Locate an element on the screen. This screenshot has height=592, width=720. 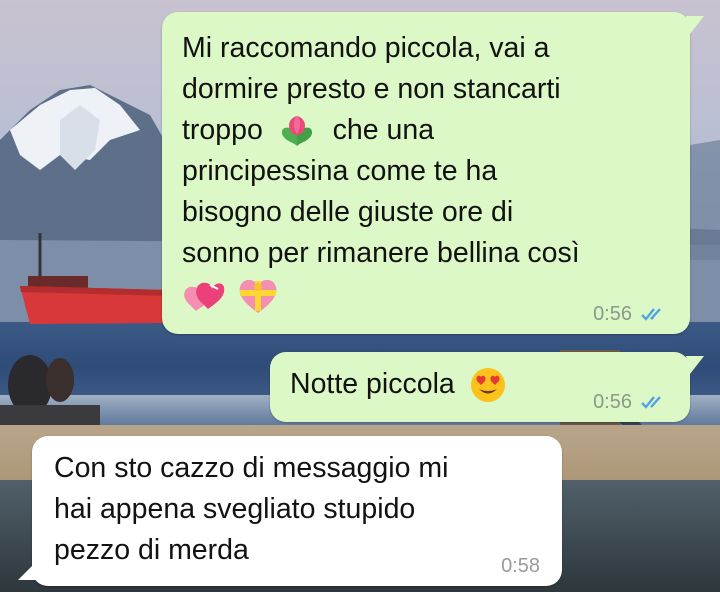
message-text-line: sonno per rimanere bellina così is located at coordinates (381, 253).